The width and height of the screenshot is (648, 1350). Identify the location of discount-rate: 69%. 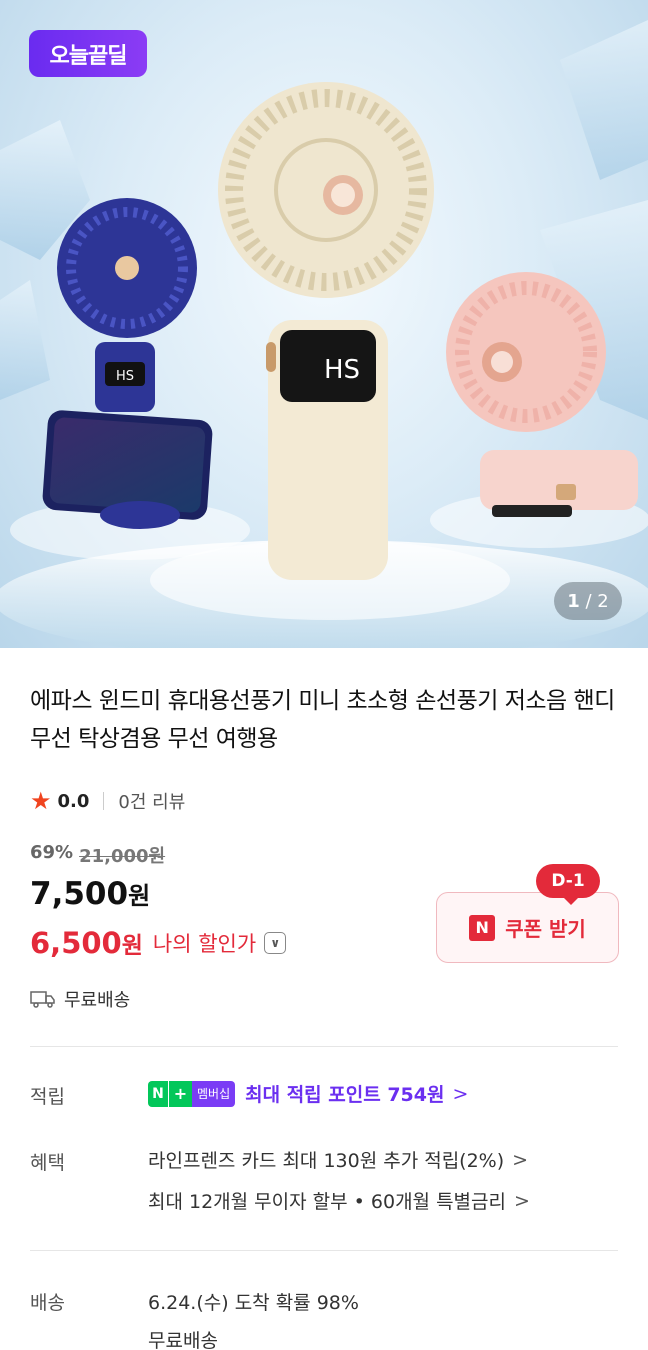
(52, 852).